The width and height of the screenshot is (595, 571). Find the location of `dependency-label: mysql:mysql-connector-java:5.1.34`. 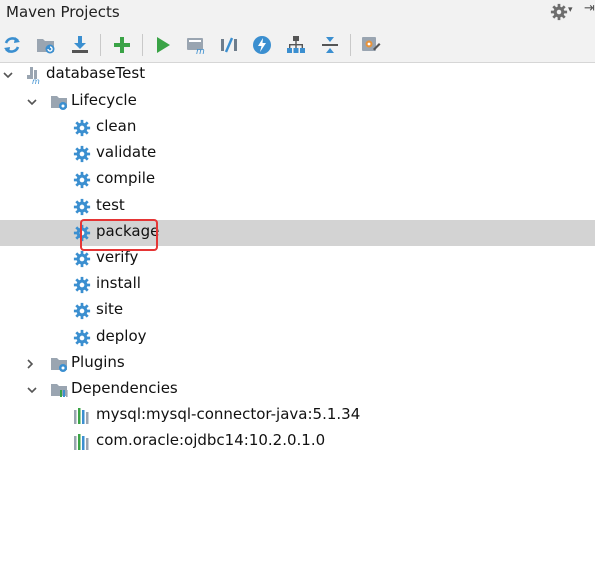

dependency-label: mysql:mysql-connector-java:5.1.34 is located at coordinates (228, 414).